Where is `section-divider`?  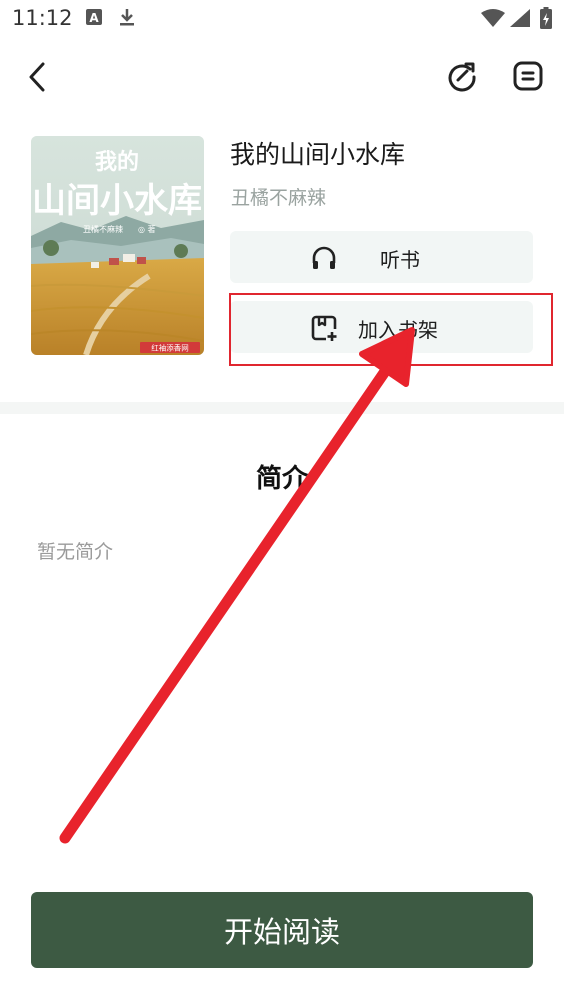 section-divider is located at coordinates (282, 408).